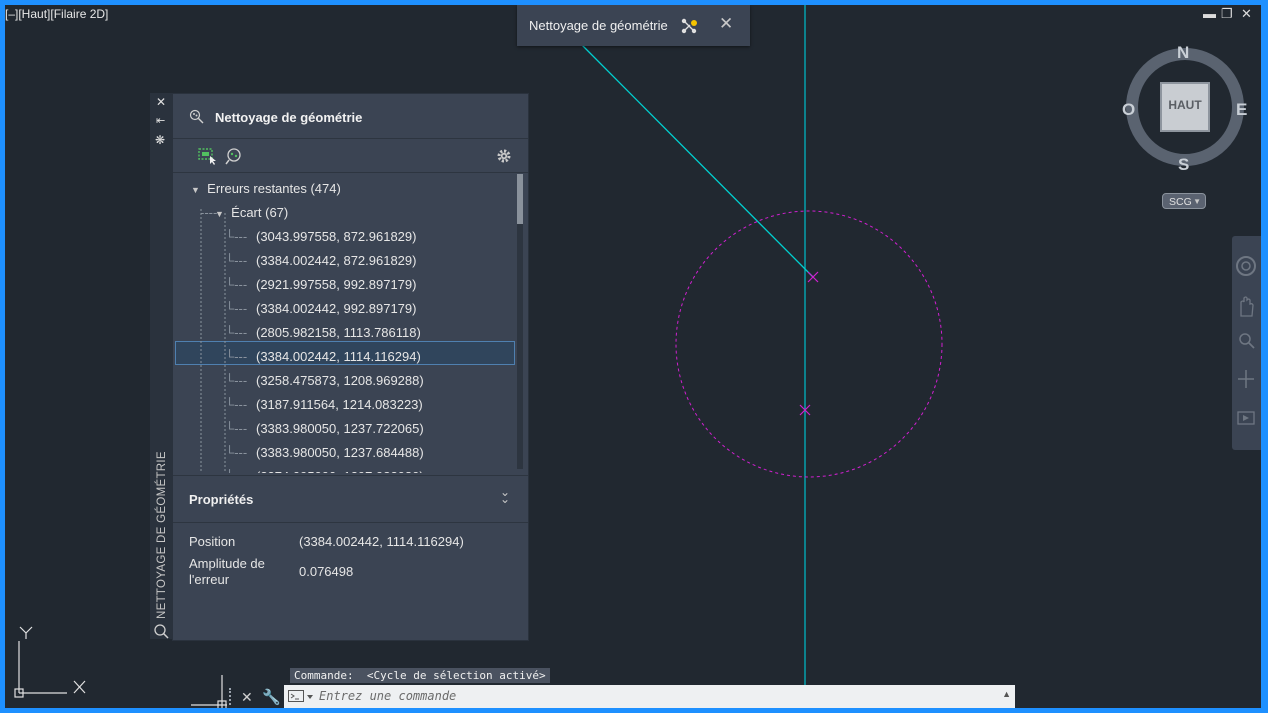 This screenshot has height=713, width=1268. What do you see at coordinates (301, 696) in the screenshot?
I see `command-prompt-icon` at bounding box center [301, 696].